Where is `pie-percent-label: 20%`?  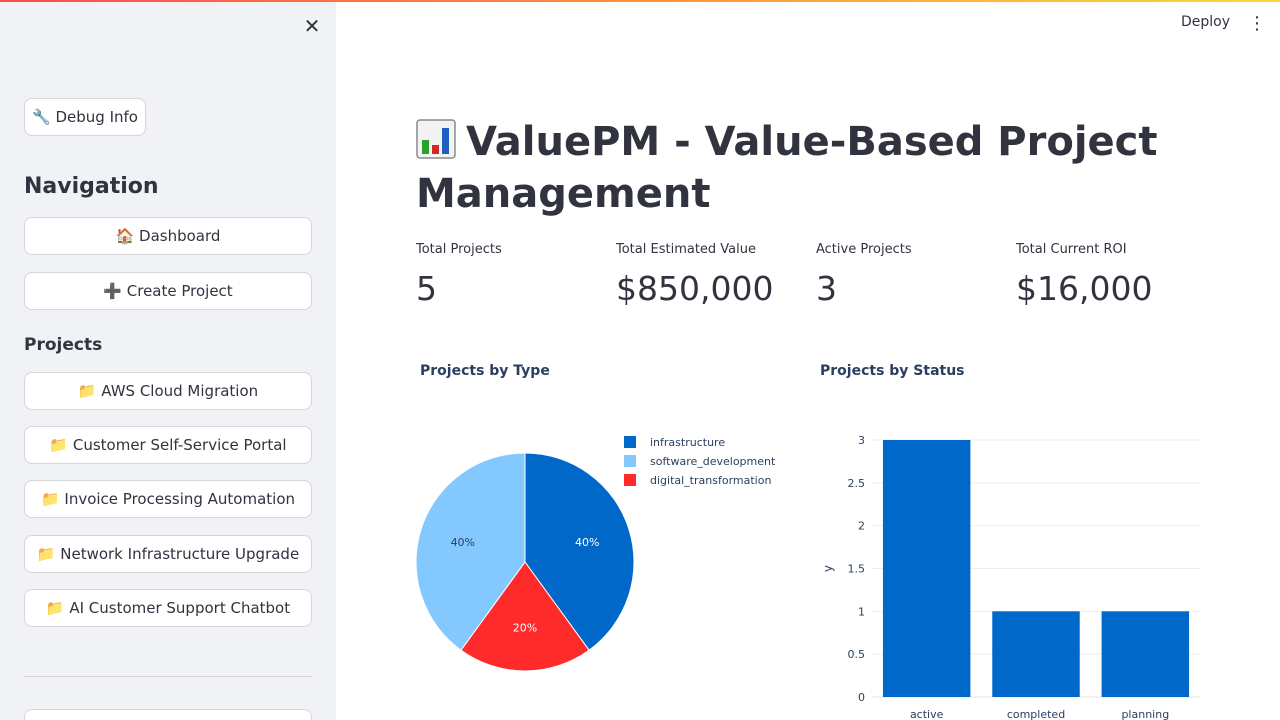 pie-percent-label: 20% is located at coordinates (525, 627).